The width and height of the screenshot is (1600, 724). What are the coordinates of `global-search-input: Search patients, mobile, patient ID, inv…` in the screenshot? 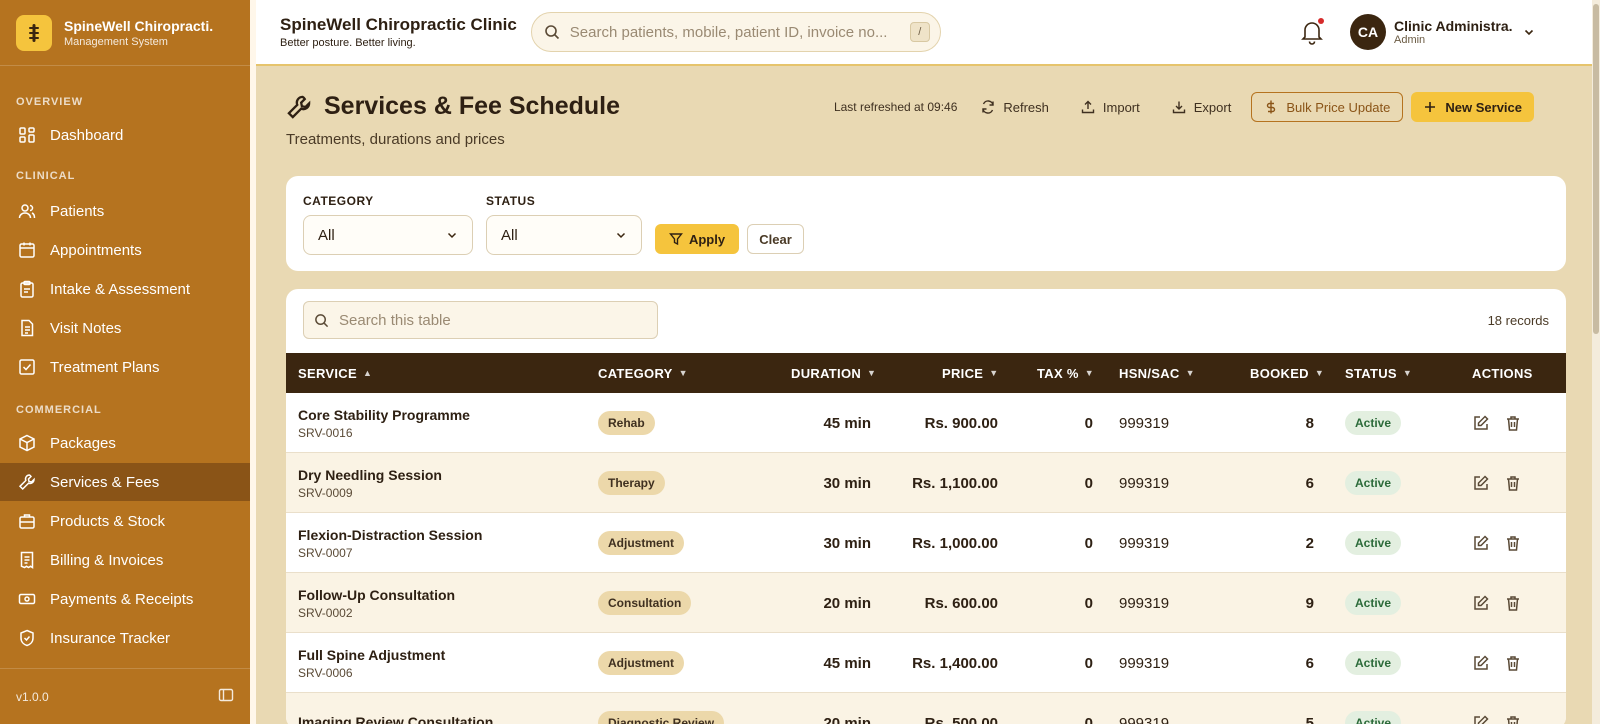 It's located at (735, 32).